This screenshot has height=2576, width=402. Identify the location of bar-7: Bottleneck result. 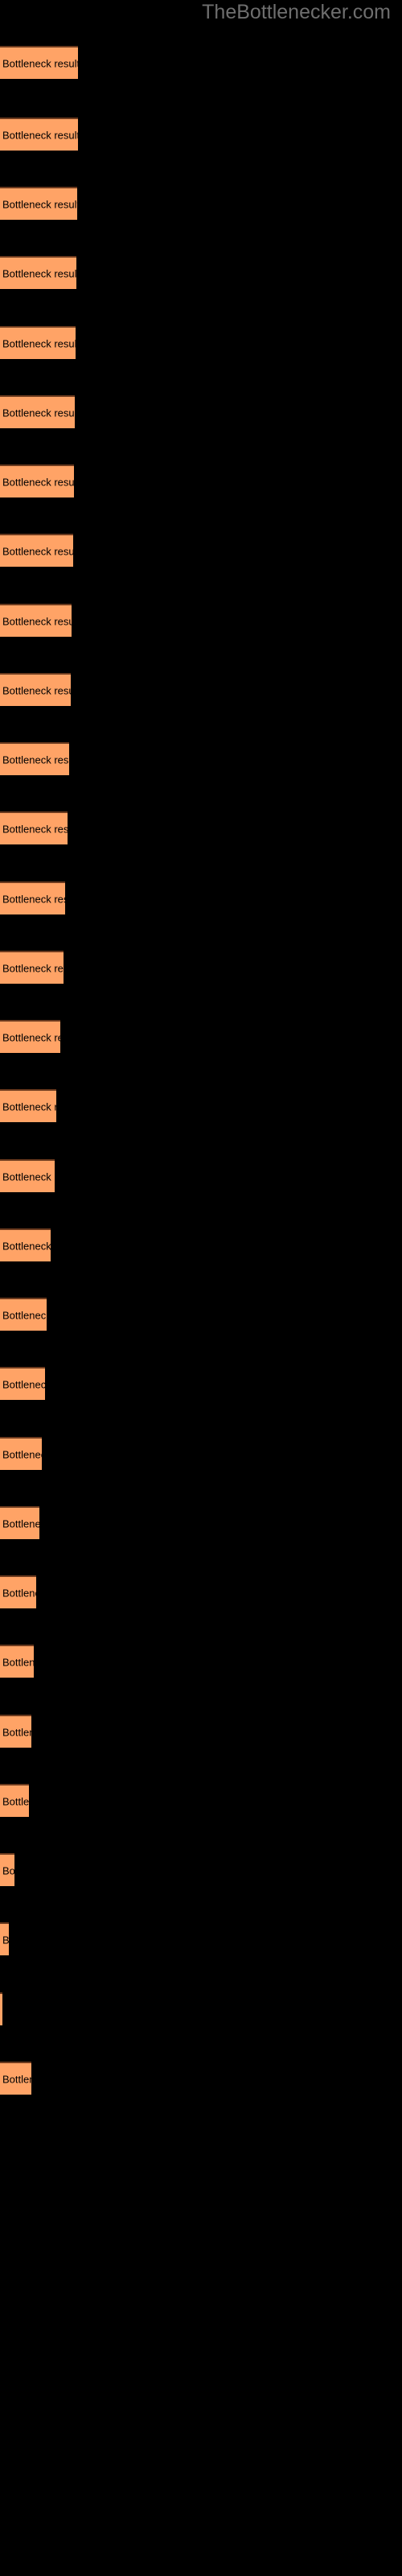
(37, 480).